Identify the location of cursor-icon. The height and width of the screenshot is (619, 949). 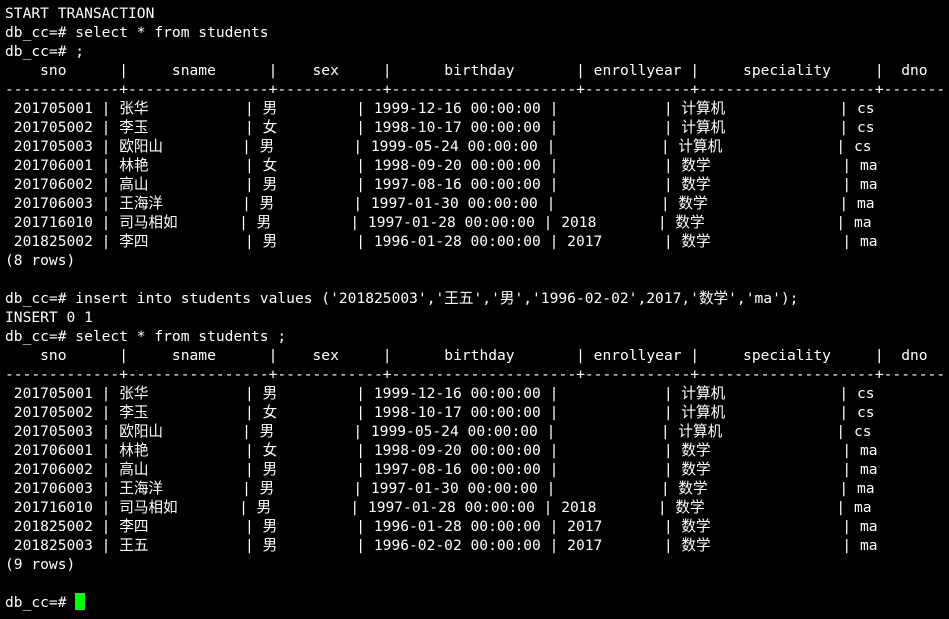
(80, 601).